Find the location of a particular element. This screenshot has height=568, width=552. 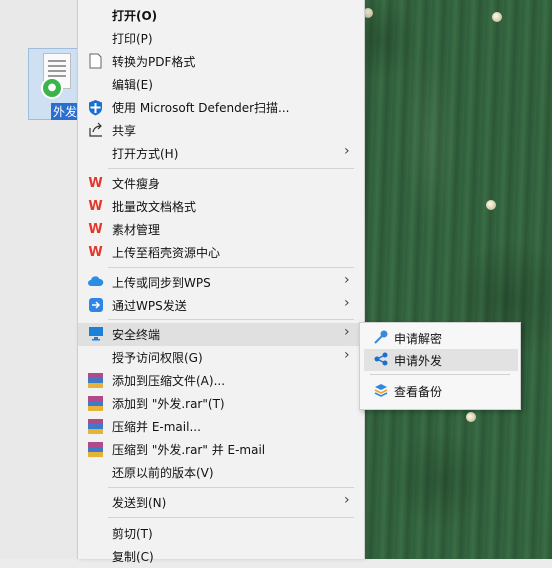

menu-item-label: 文件瘦身 is located at coordinates (136, 184).